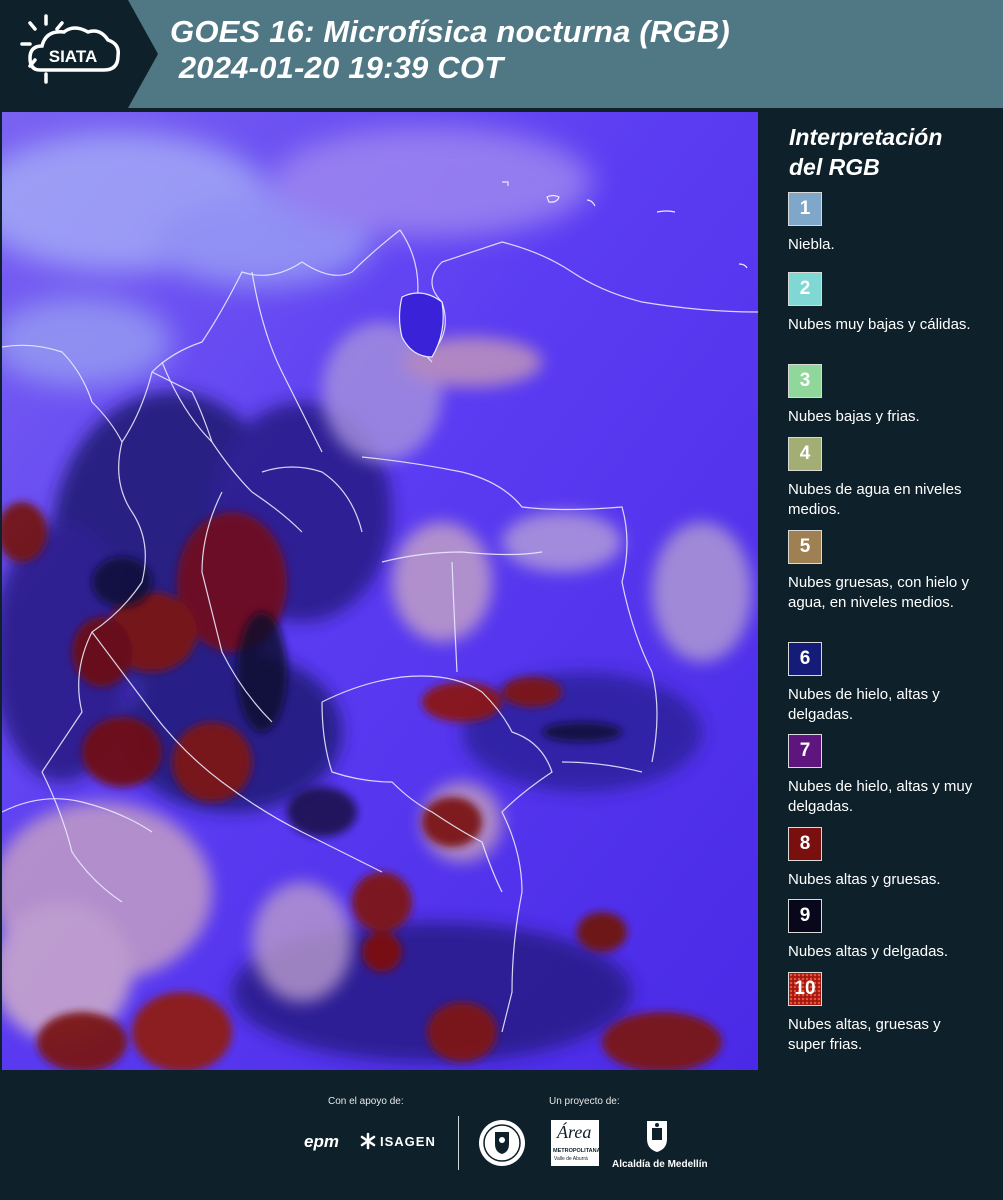  What do you see at coordinates (864, 1034) in the screenshot?
I see `legend-text-10: Nubes altas, gruesas y super frias.` at bounding box center [864, 1034].